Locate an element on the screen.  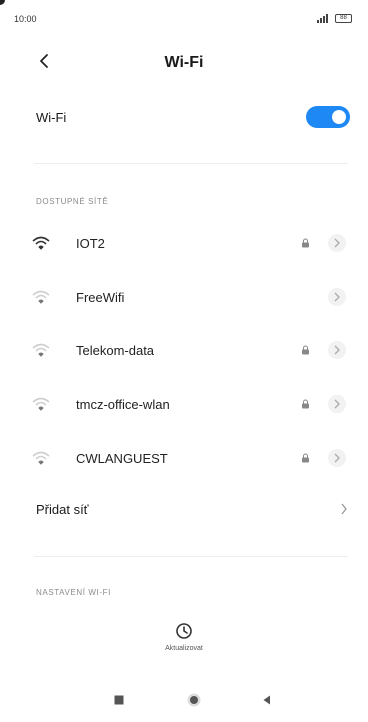
network-name: tmcz-office-wlan is located at coordinates (123, 404).